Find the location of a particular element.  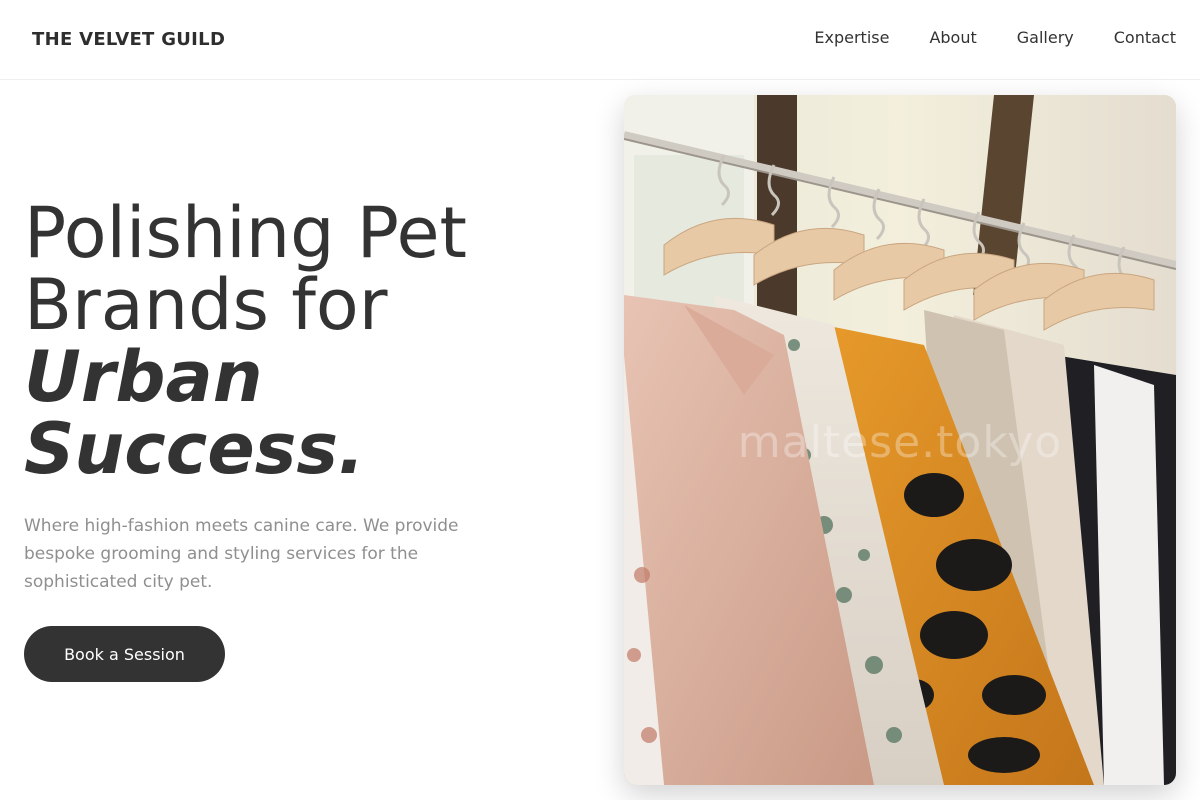

image-watermark: maltese.tokyo is located at coordinates (900, 442).